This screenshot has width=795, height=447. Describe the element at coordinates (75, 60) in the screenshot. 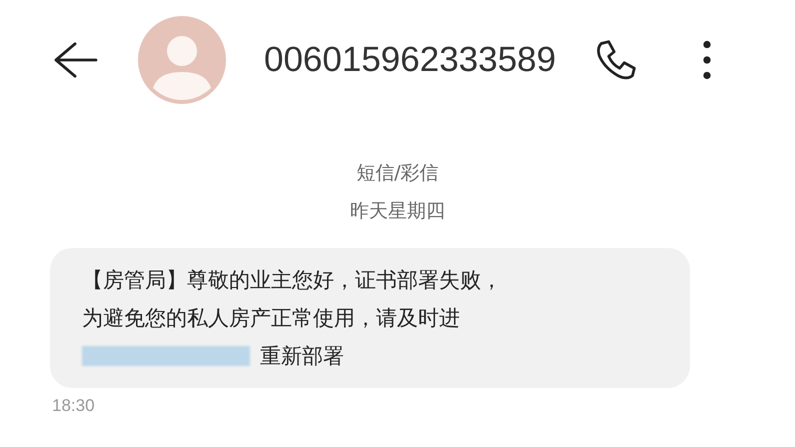

I see `back-icon` at that location.